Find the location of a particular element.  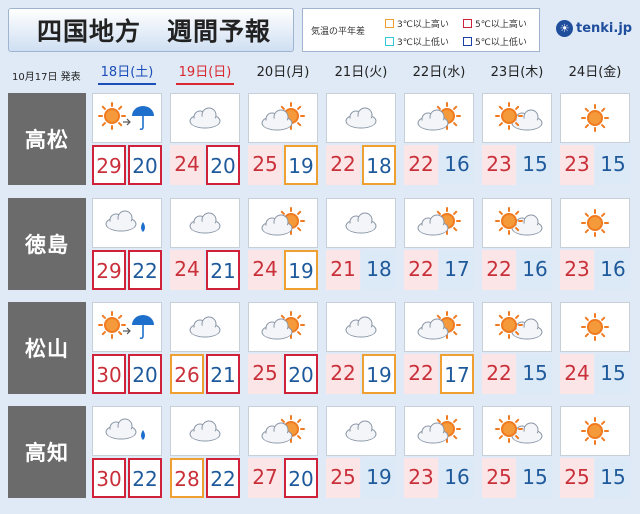

legend-item: 5℃以上高い is located at coordinates (495, 23).